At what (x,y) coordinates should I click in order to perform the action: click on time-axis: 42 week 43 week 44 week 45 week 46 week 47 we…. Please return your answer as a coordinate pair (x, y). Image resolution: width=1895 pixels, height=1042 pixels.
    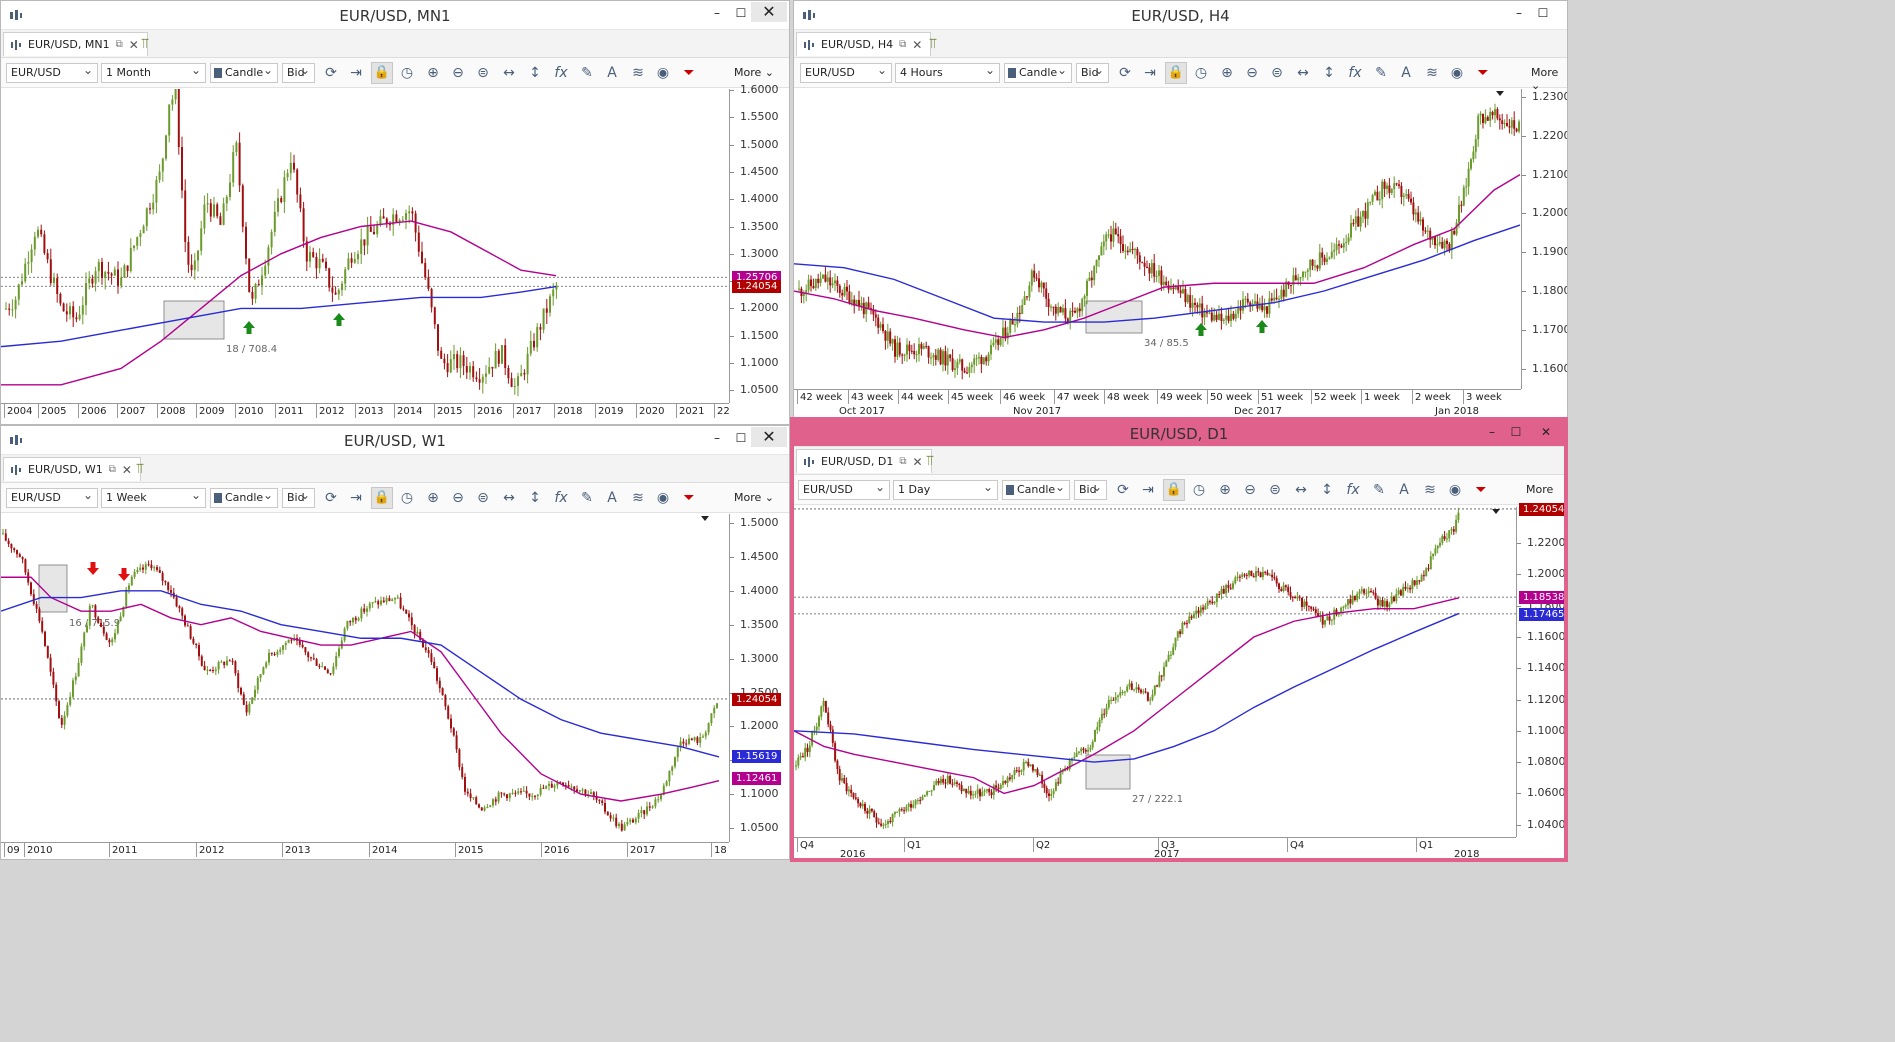
    Looking at the image, I should click on (1157, 403).